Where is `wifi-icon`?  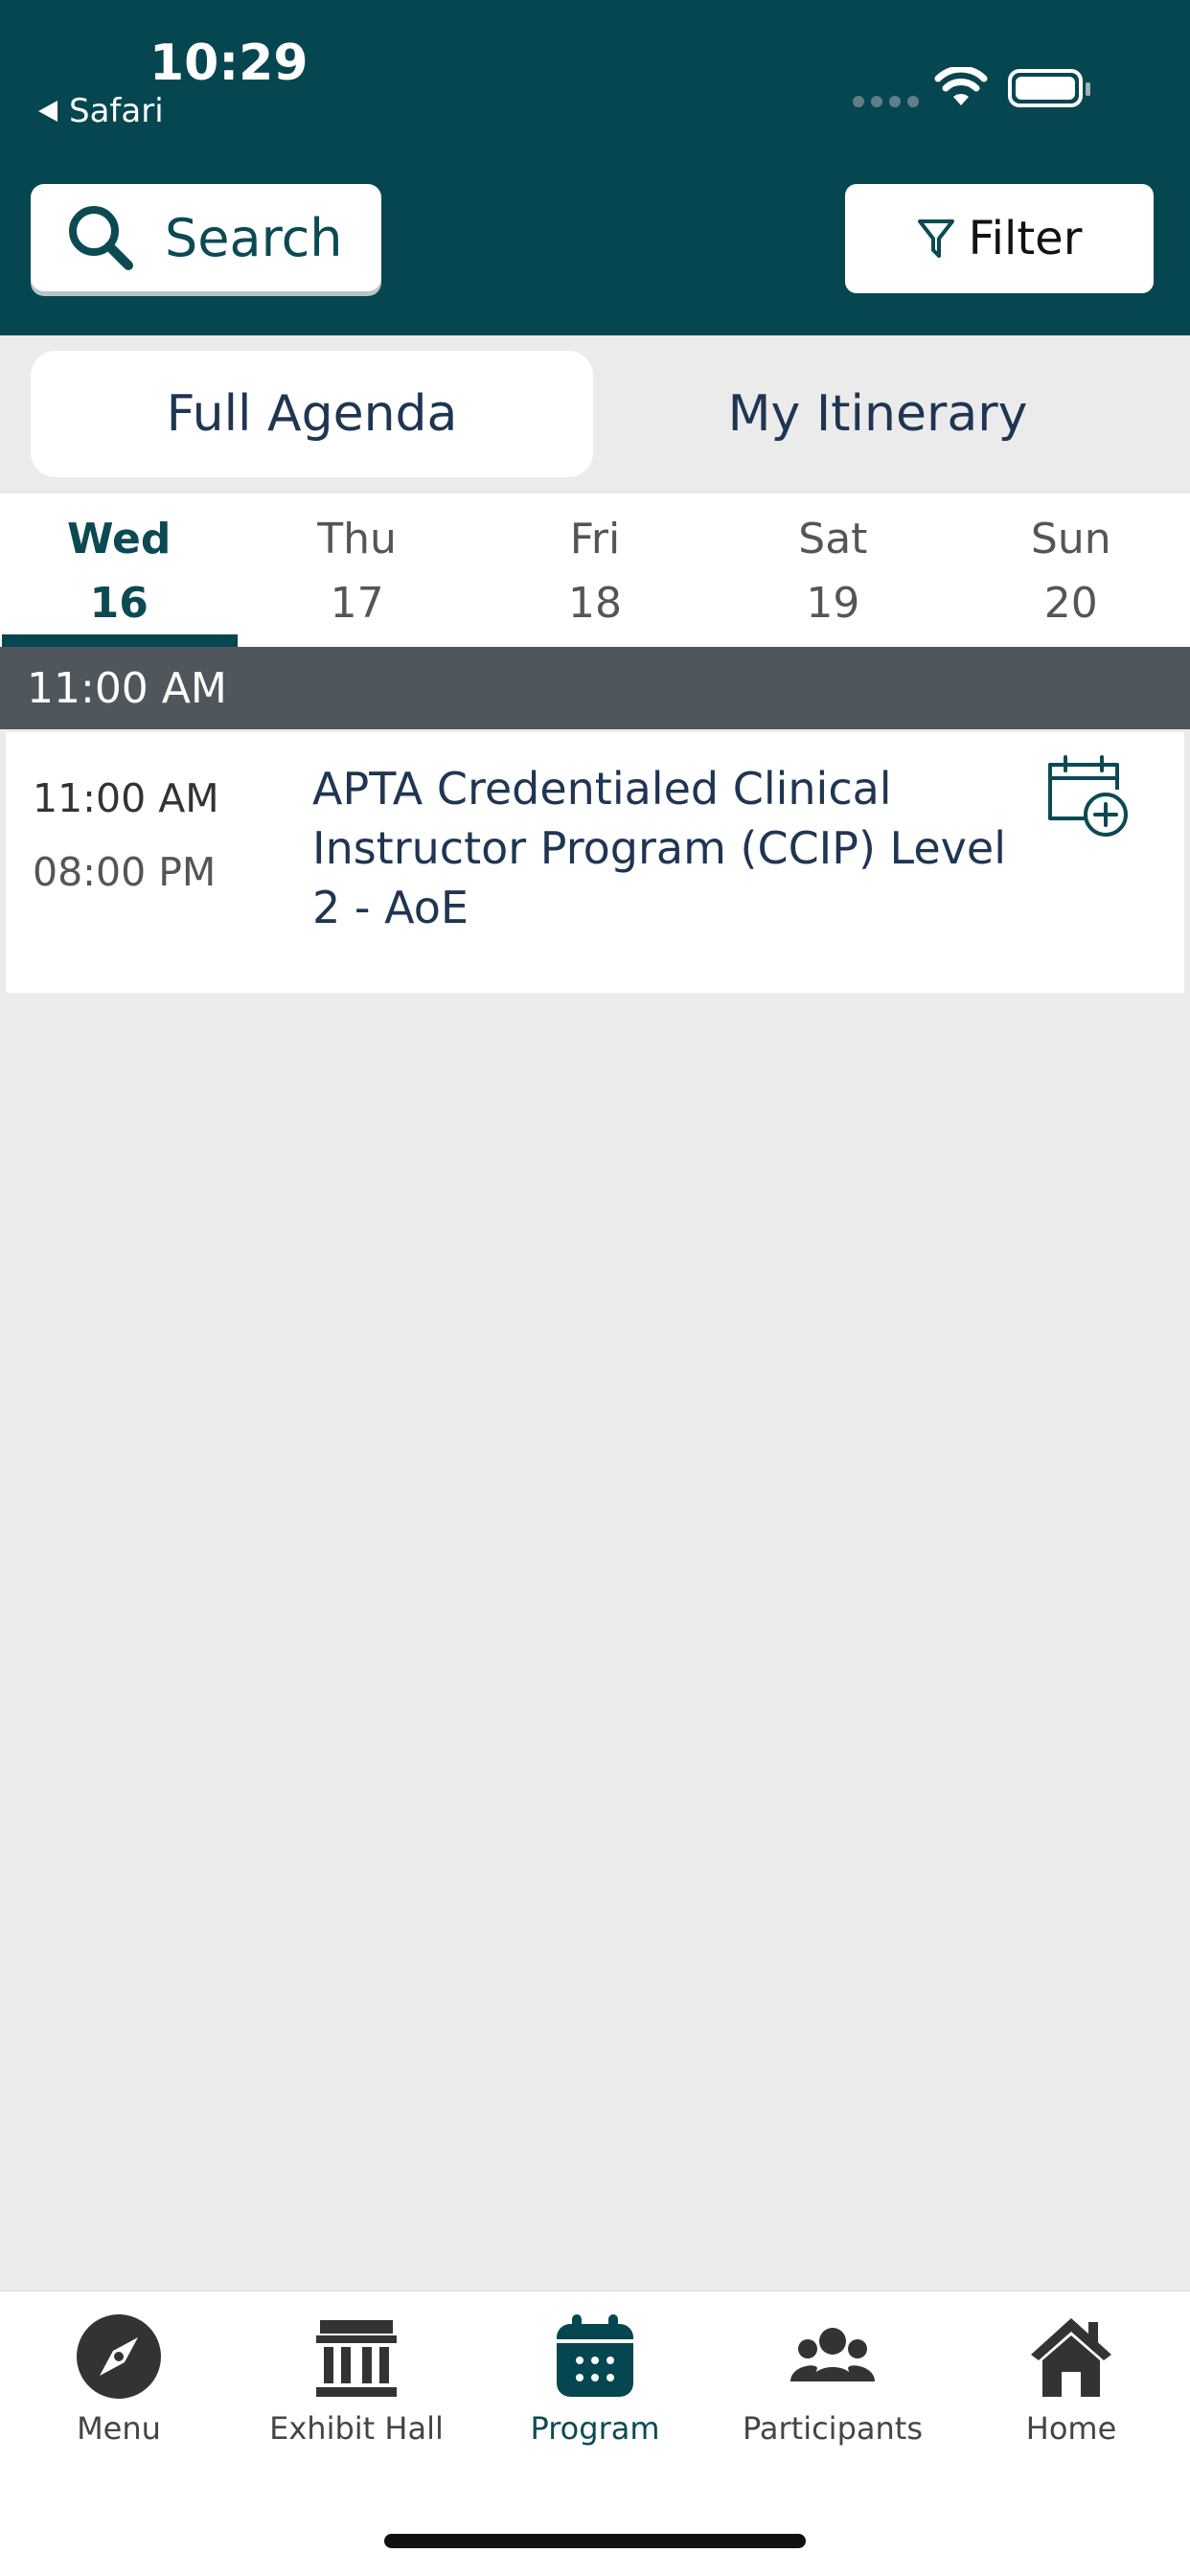 wifi-icon is located at coordinates (961, 86).